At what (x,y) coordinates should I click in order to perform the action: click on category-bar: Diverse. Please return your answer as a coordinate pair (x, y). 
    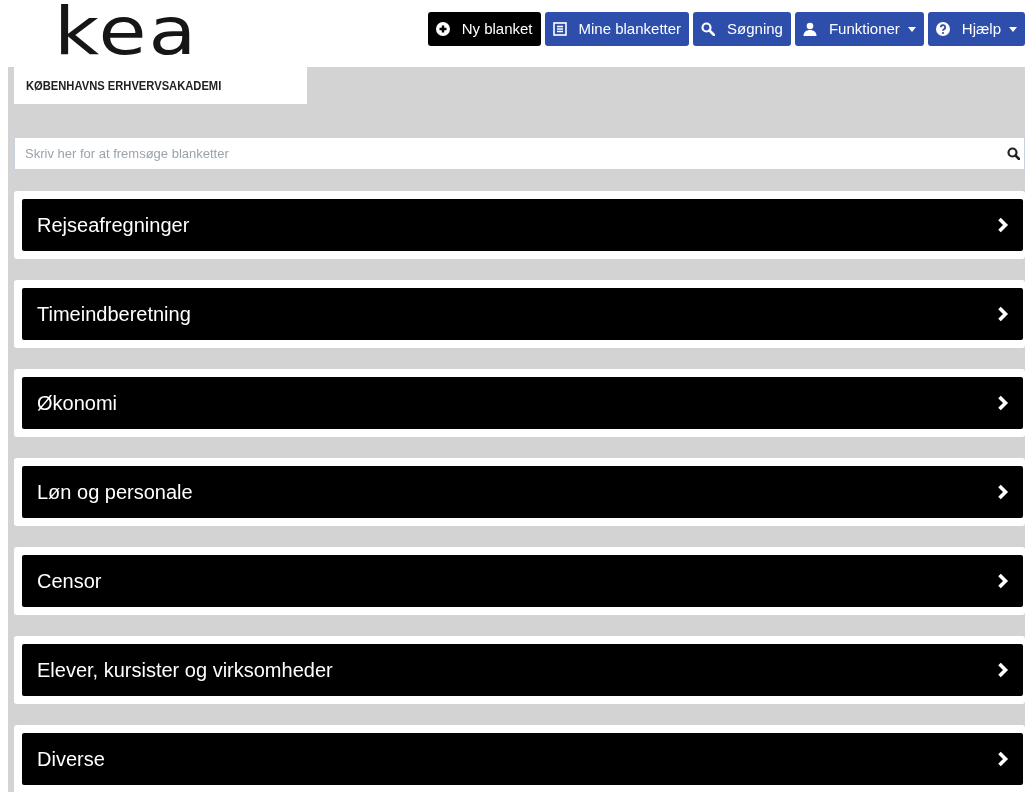
    Looking at the image, I should click on (522, 759).